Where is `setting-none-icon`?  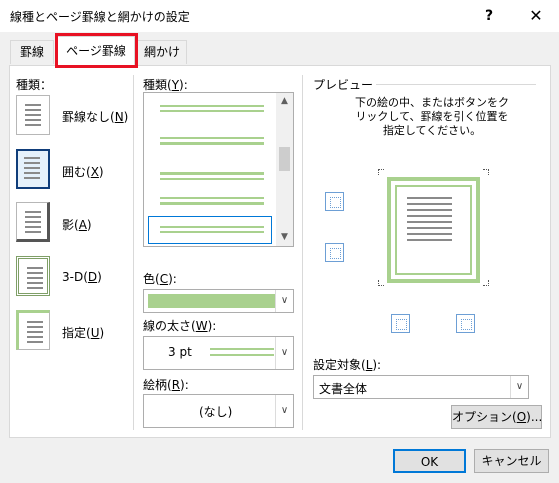
setting-none-icon is located at coordinates (33, 115).